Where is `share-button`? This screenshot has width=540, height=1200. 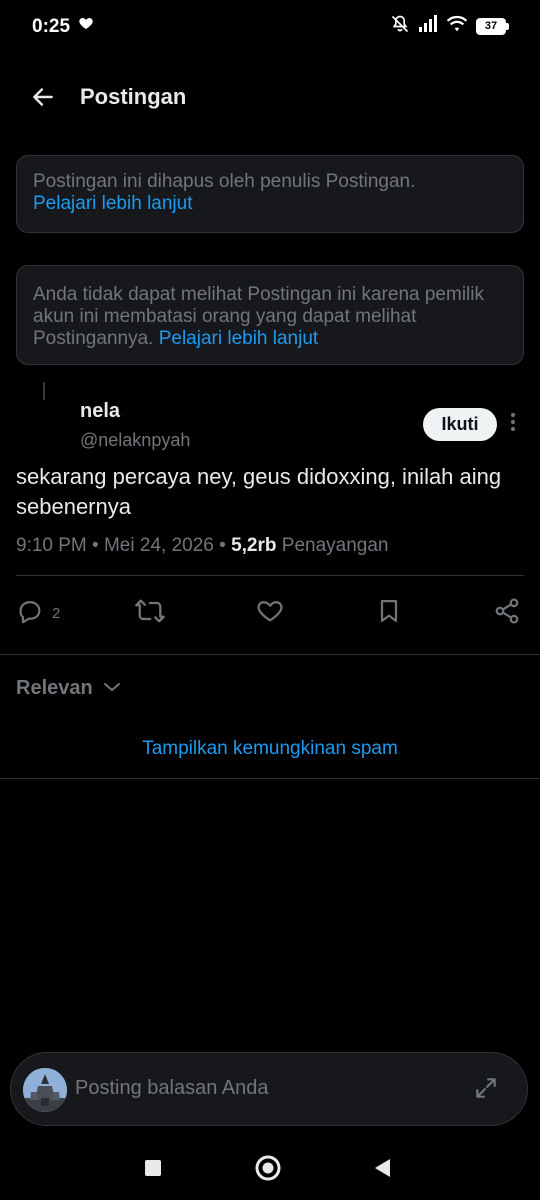
share-button is located at coordinates (507, 613).